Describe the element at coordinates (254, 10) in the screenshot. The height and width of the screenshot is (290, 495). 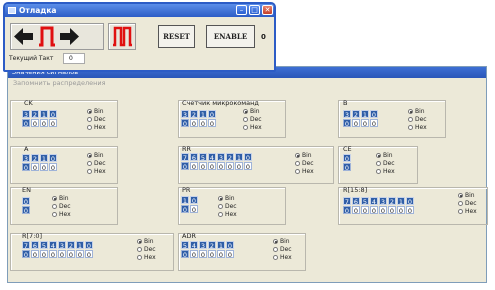
I see `maximize-button: □` at that location.